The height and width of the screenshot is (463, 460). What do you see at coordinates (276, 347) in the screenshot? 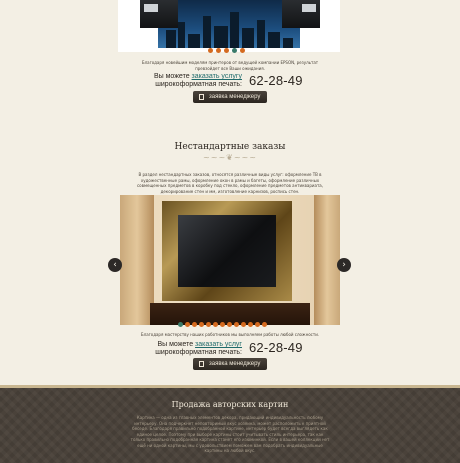
I see `phone-number-2: 62-28-49` at bounding box center [276, 347].